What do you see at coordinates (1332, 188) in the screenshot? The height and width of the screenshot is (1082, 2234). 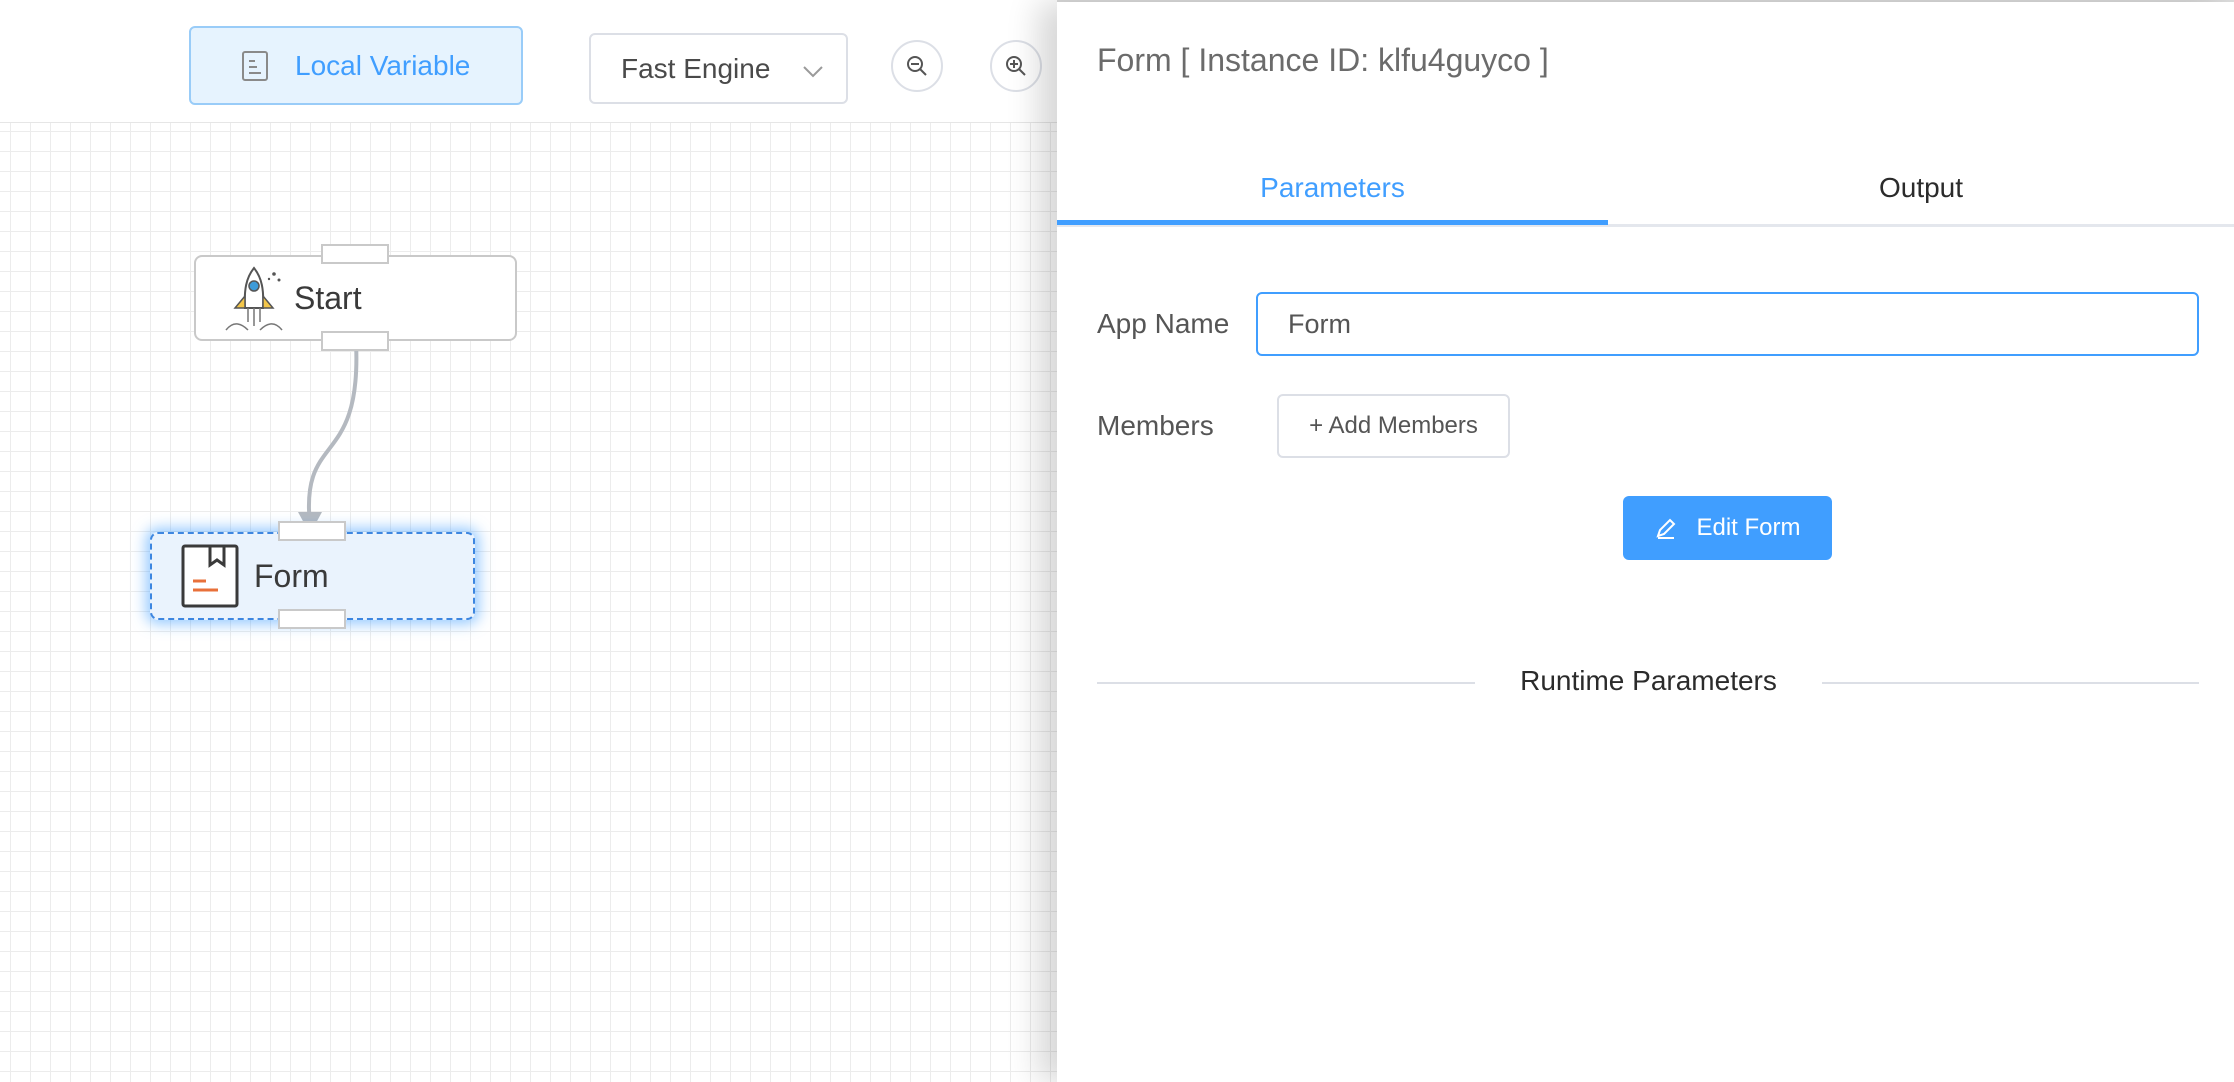 I see `tab-parameters: Parameters` at bounding box center [1332, 188].